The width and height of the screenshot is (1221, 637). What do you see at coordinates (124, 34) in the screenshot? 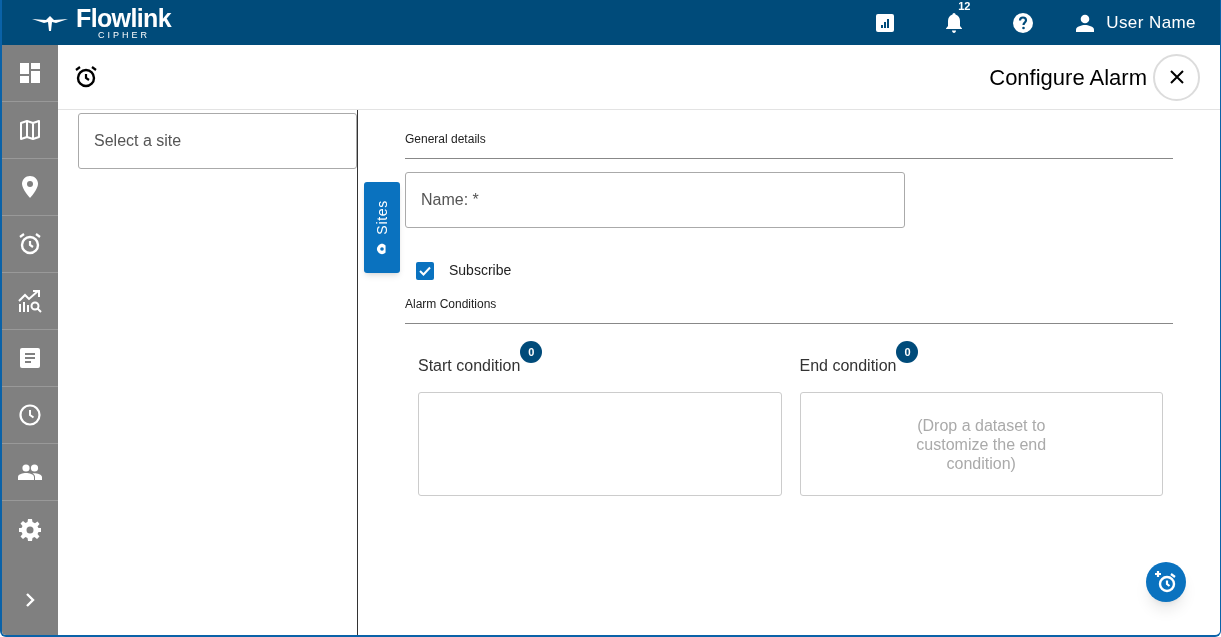
I see `logo-subtitle: CIPHER` at bounding box center [124, 34].